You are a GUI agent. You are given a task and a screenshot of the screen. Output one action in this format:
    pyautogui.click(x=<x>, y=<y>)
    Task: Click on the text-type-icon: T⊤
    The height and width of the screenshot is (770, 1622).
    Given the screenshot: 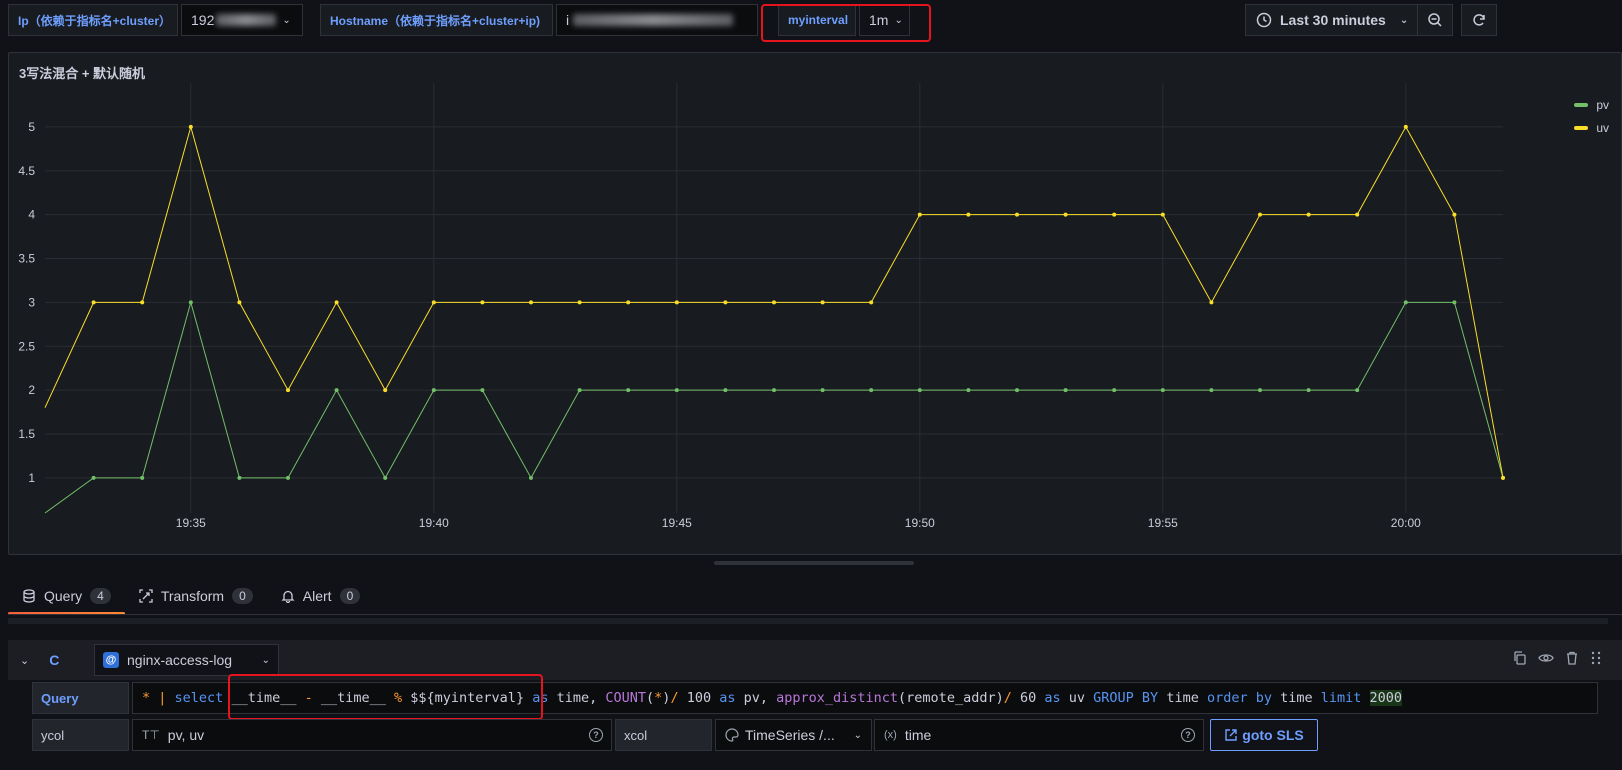 What is the action you would take?
    pyautogui.click(x=151, y=735)
    